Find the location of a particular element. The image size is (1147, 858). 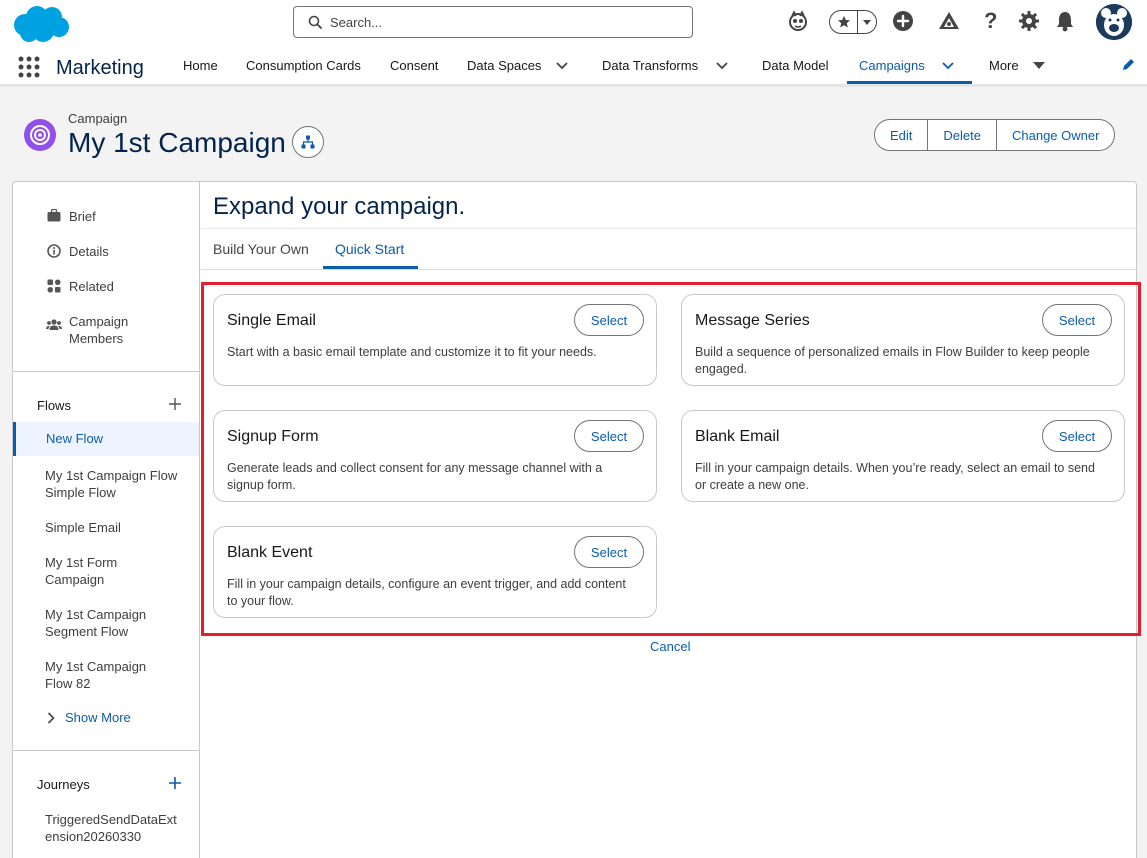

page-title: My 1st Campaign is located at coordinates (177, 142).